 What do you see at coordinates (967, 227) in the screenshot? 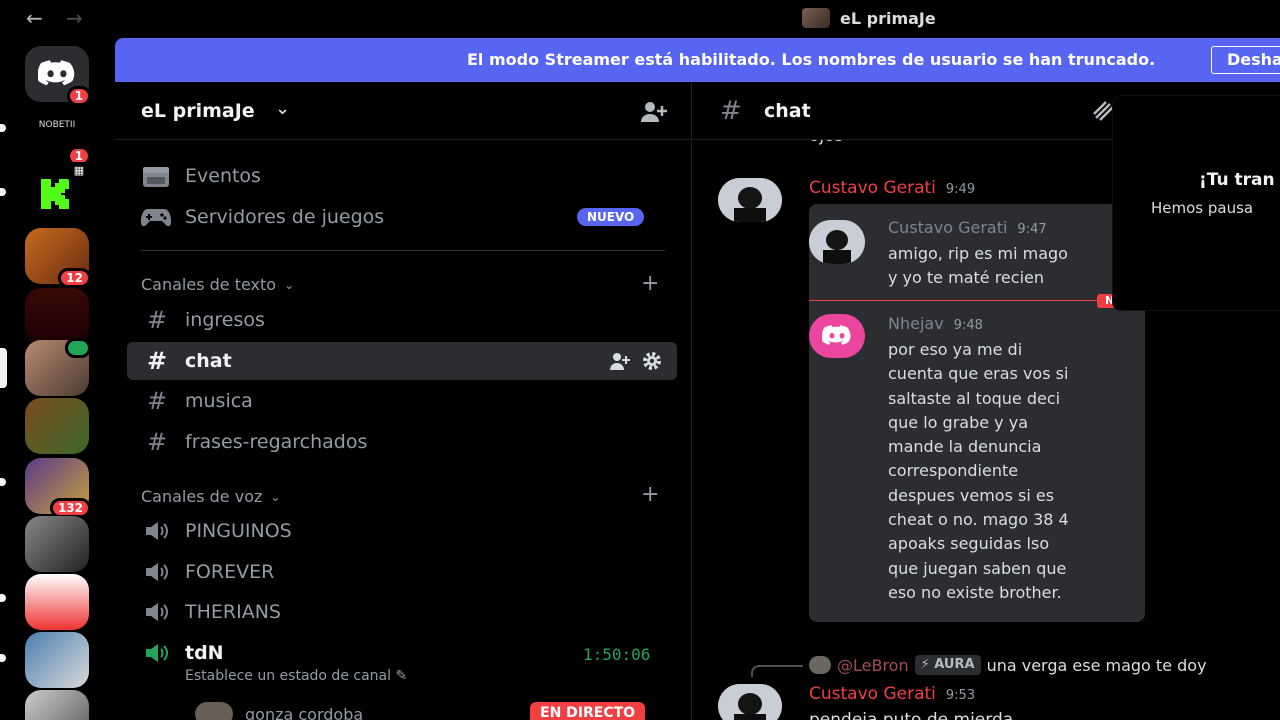
I see `quoted-author: Custavo Gerati 9:47` at bounding box center [967, 227].